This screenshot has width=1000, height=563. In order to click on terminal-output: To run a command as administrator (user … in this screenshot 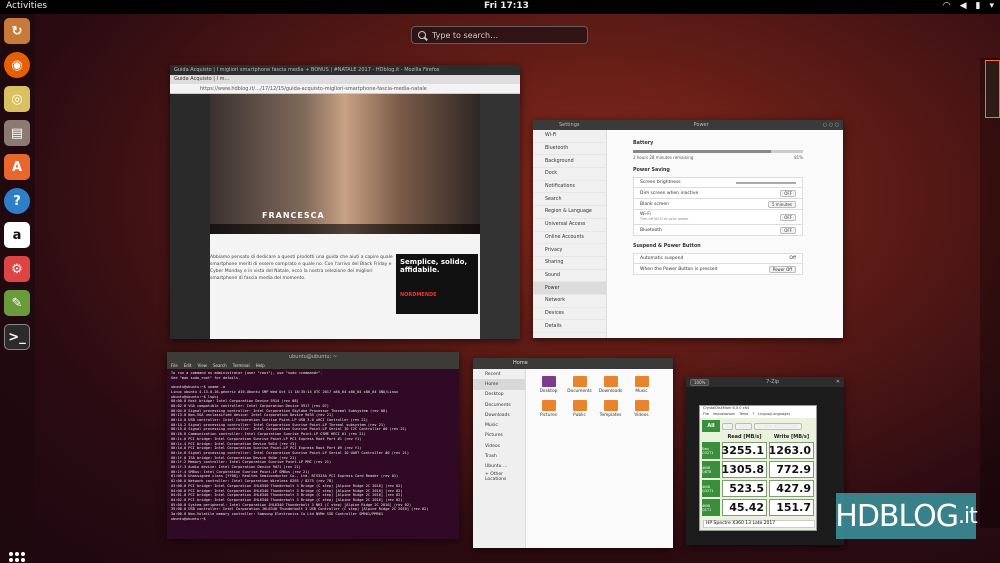, I will do `click(313, 446)`.